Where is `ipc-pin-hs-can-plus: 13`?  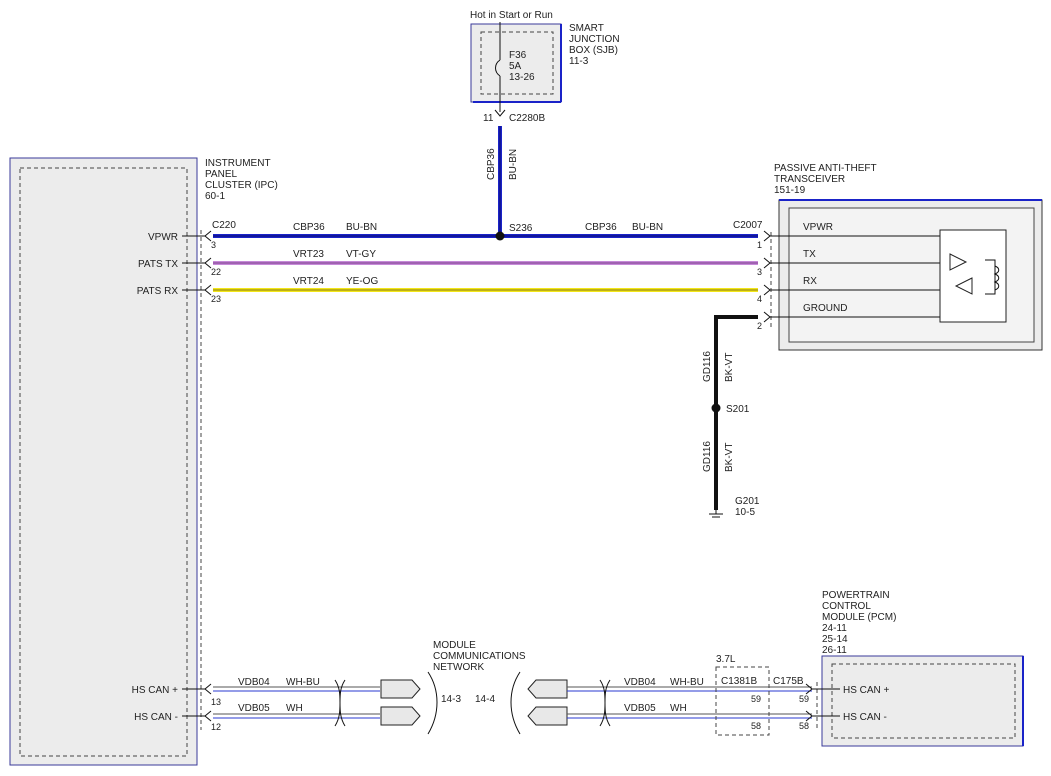 ipc-pin-hs-can-plus: 13 is located at coordinates (216, 702).